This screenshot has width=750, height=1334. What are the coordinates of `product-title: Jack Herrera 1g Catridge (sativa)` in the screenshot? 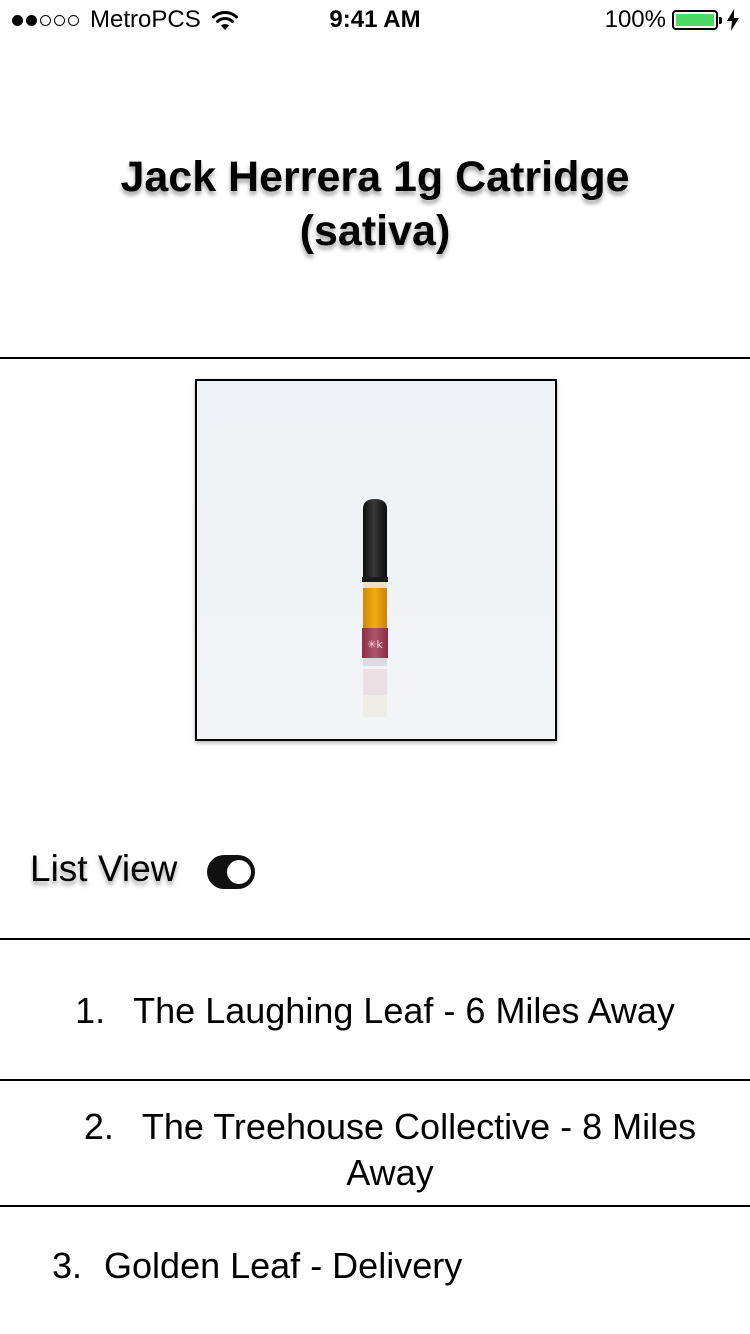 It's located at (375, 204).